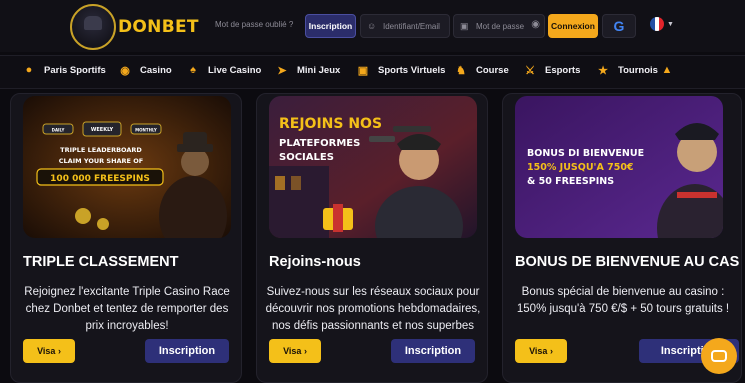 This screenshot has width=745, height=383. What do you see at coordinates (570, 181) in the screenshot?
I see `banner-line-3: & 50 FREESPINS` at bounding box center [570, 181].